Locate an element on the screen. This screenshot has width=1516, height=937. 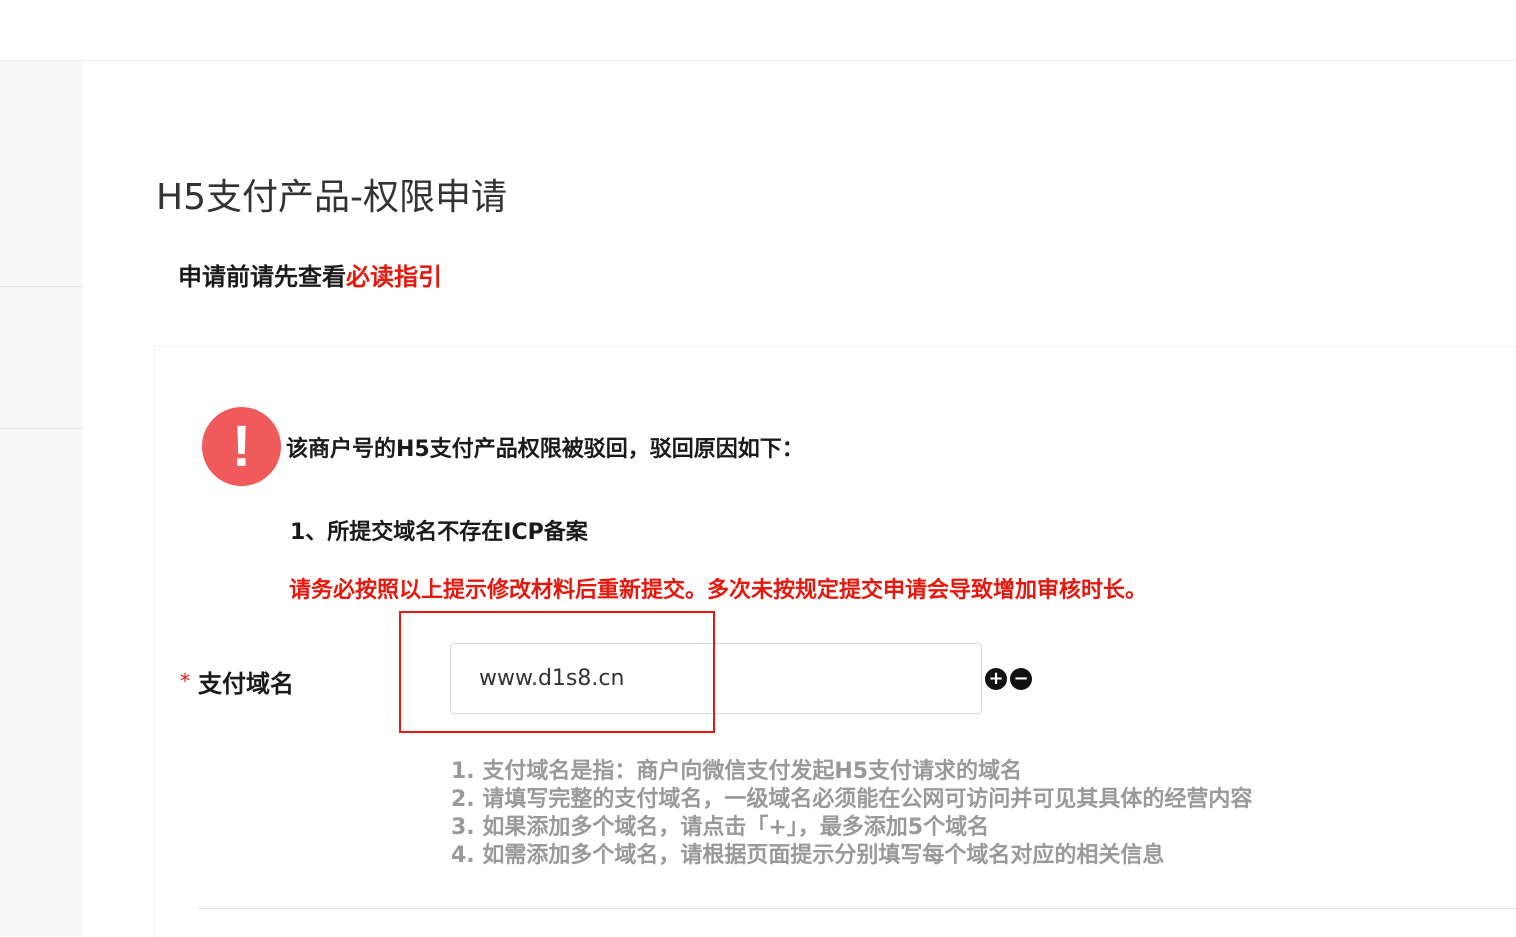
domain-field-label: * 支付域名 is located at coordinates (237, 681).